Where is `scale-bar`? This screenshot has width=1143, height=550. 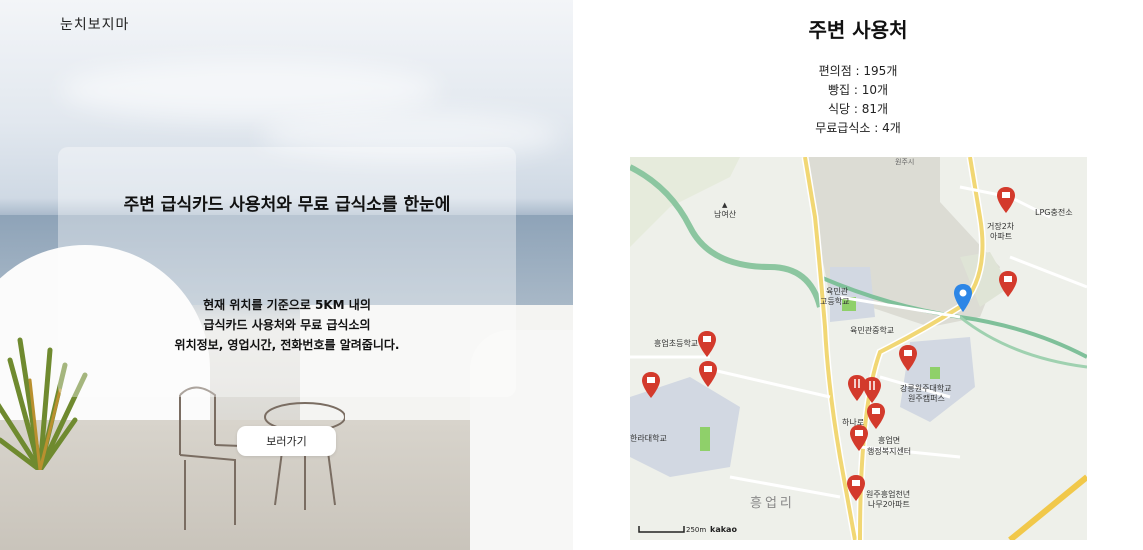
scale-bar is located at coordinates (661, 529).